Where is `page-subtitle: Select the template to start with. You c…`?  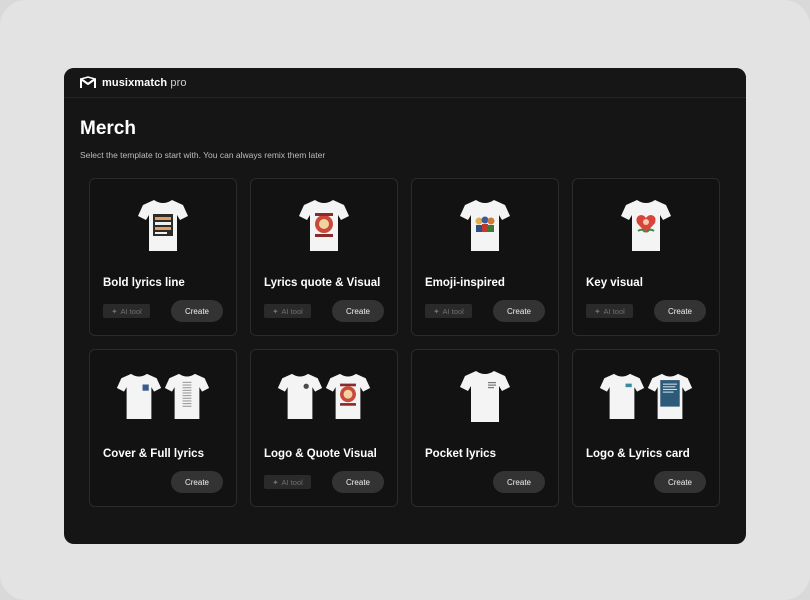
page-subtitle: Select the template to start with. You c… is located at coordinates (203, 155).